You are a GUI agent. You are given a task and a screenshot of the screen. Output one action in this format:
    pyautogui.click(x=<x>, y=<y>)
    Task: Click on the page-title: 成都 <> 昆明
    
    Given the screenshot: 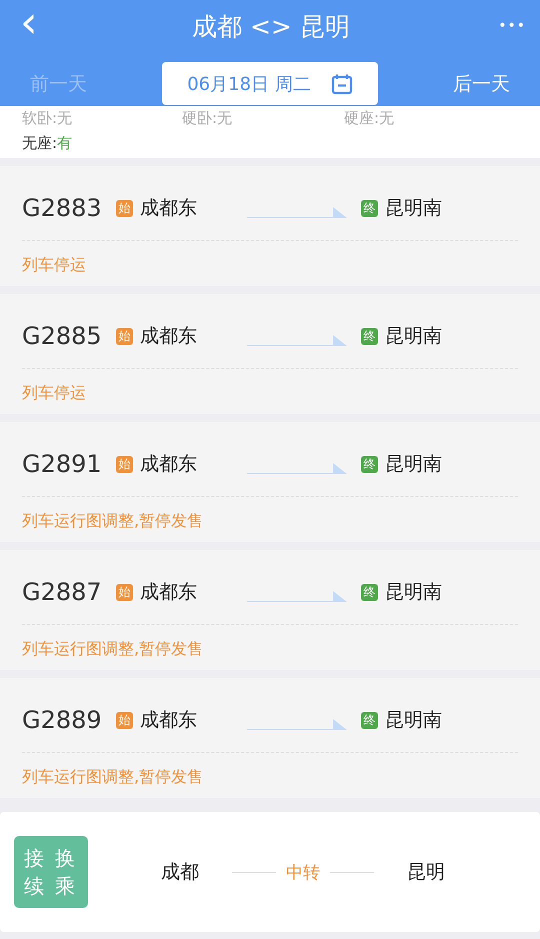 What is the action you would take?
    pyautogui.click(x=271, y=26)
    